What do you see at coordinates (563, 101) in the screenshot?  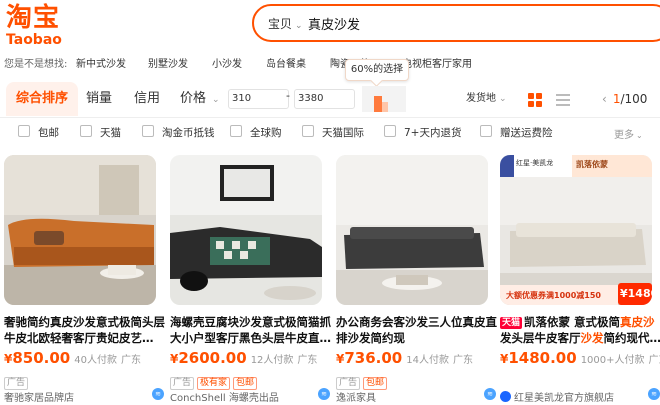 I see `list-view-icon` at bounding box center [563, 101].